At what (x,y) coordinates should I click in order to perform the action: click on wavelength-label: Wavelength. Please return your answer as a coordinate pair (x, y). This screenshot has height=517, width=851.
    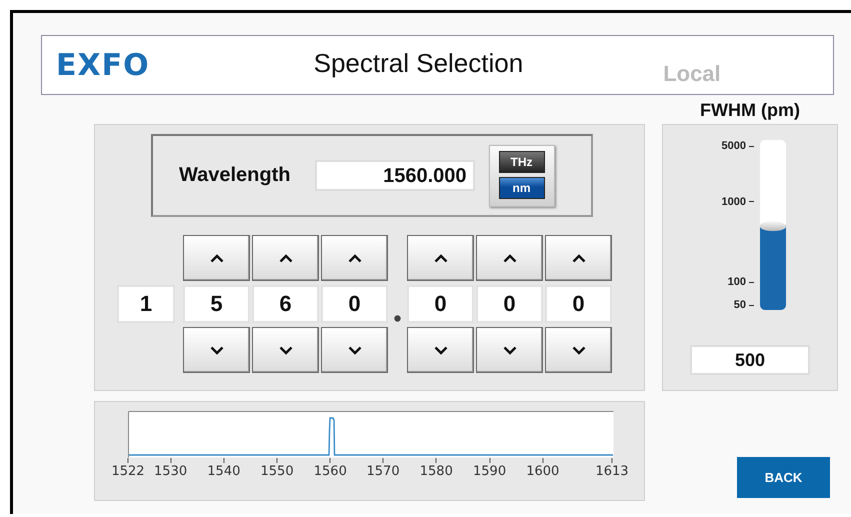
    Looking at the image, I should click on (234, 175).